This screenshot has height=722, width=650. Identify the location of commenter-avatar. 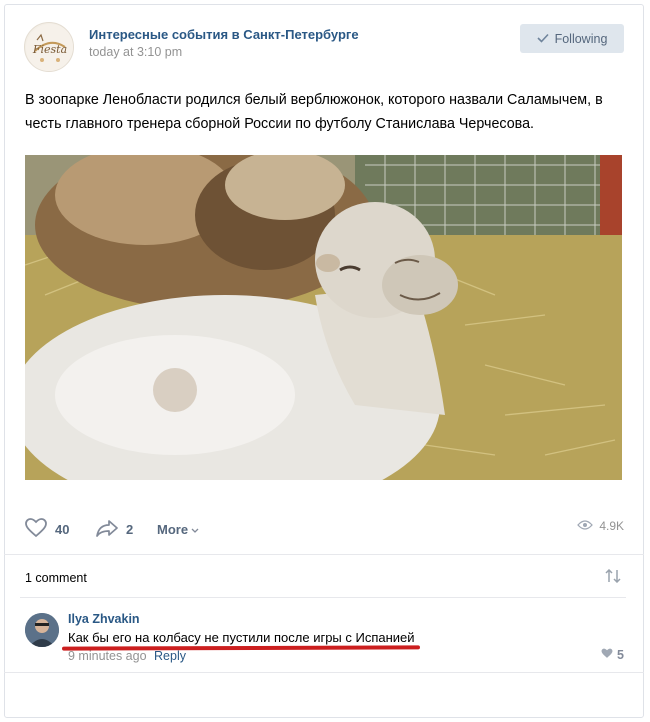
(42, 630).